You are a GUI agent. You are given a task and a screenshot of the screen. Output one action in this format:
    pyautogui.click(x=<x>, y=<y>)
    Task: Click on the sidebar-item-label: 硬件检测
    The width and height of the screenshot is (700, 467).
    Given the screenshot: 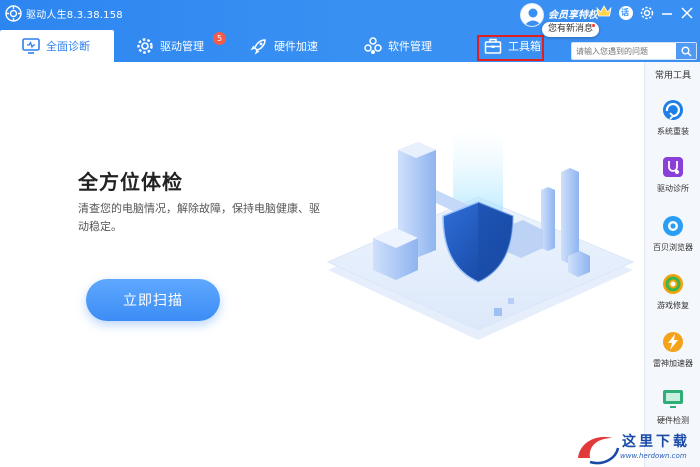 What is the action you would take?
    pyautogui.click(x=673, y=420)
    